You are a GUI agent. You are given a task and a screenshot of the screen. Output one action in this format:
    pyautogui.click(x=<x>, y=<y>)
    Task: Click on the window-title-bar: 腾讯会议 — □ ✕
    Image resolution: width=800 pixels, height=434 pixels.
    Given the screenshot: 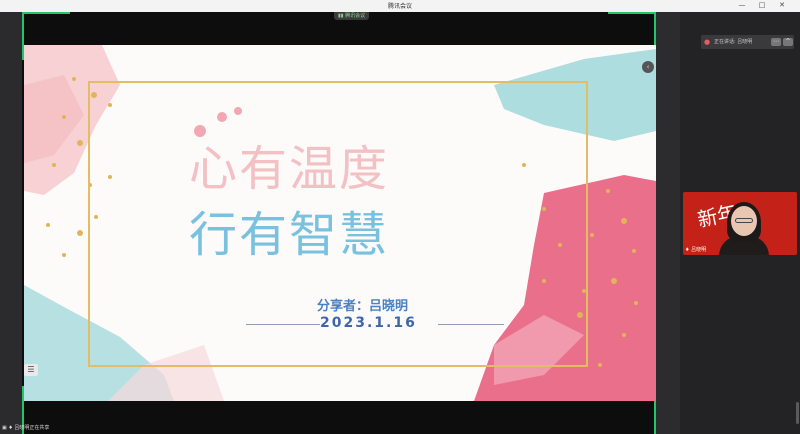 What is the action you would take?
    pyautogui.click(x=400, y=6)
    